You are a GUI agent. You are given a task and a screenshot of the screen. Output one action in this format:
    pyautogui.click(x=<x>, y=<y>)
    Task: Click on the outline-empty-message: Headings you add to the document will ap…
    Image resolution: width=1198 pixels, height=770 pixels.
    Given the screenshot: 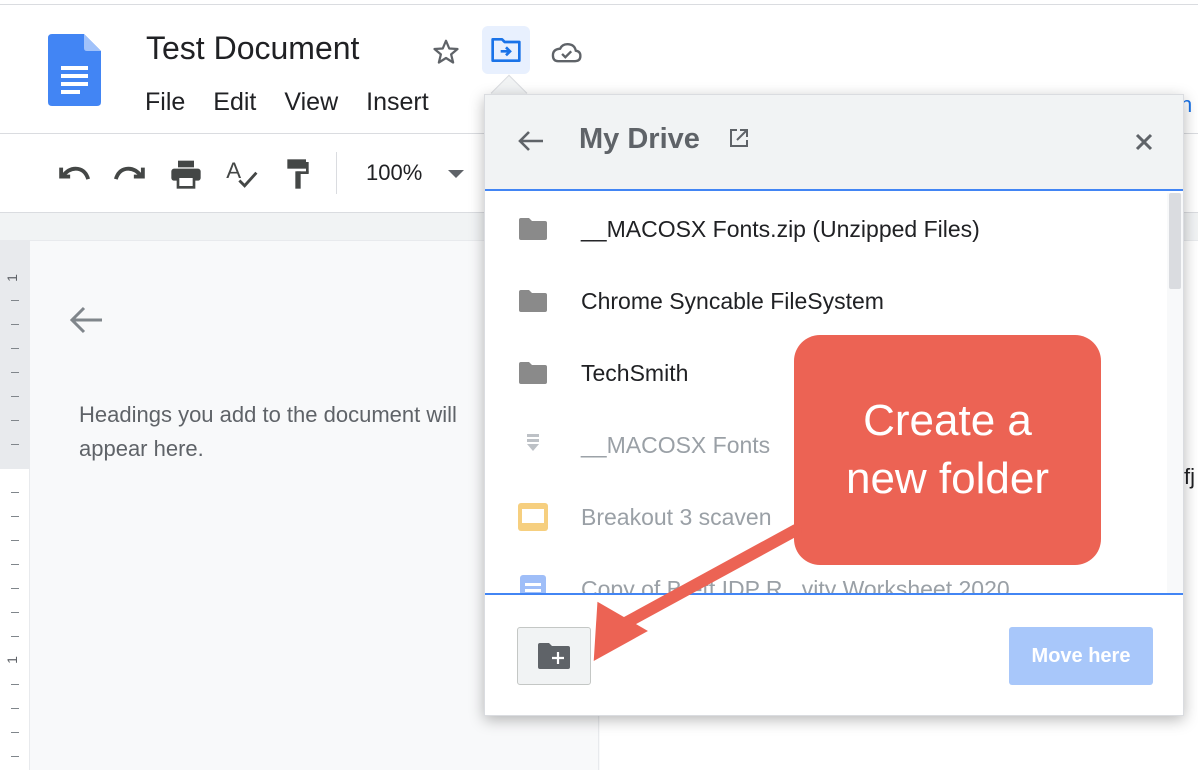 What is the action you would take?
    pyautogui.click(x=268, y=431)
    